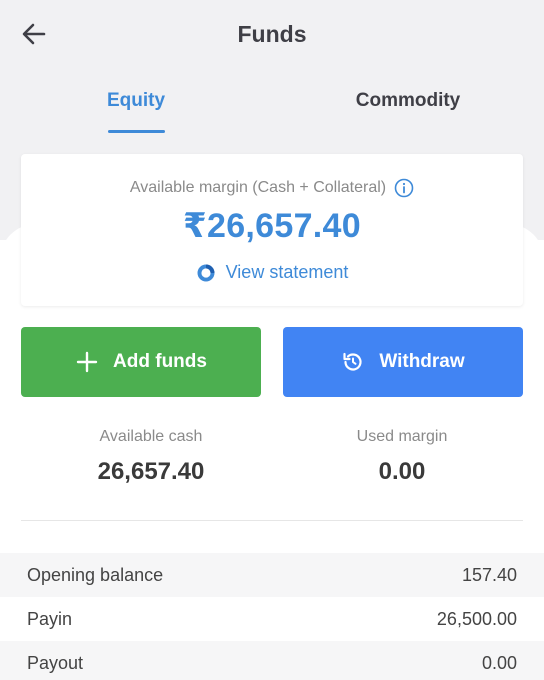  I want to click on withdraw-button: Withdraw, so click(403, 362).